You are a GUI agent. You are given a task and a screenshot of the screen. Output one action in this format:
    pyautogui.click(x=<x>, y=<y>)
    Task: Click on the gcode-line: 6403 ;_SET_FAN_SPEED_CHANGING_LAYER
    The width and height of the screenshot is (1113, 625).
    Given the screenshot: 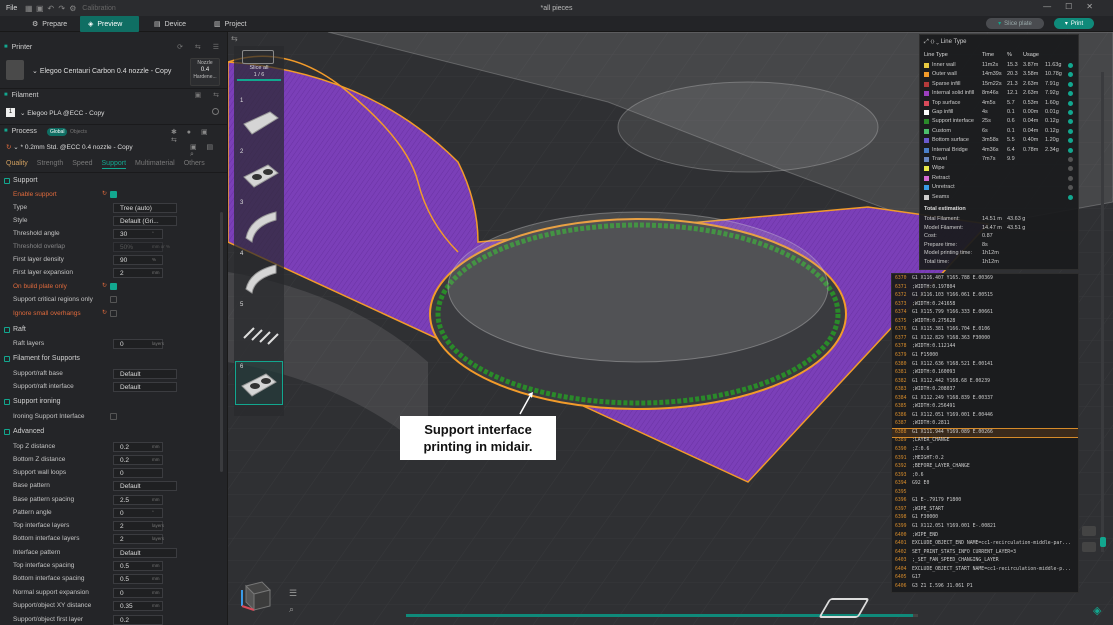 What is the action you would take?
    pyautogui.click(x=985, y=561)
    